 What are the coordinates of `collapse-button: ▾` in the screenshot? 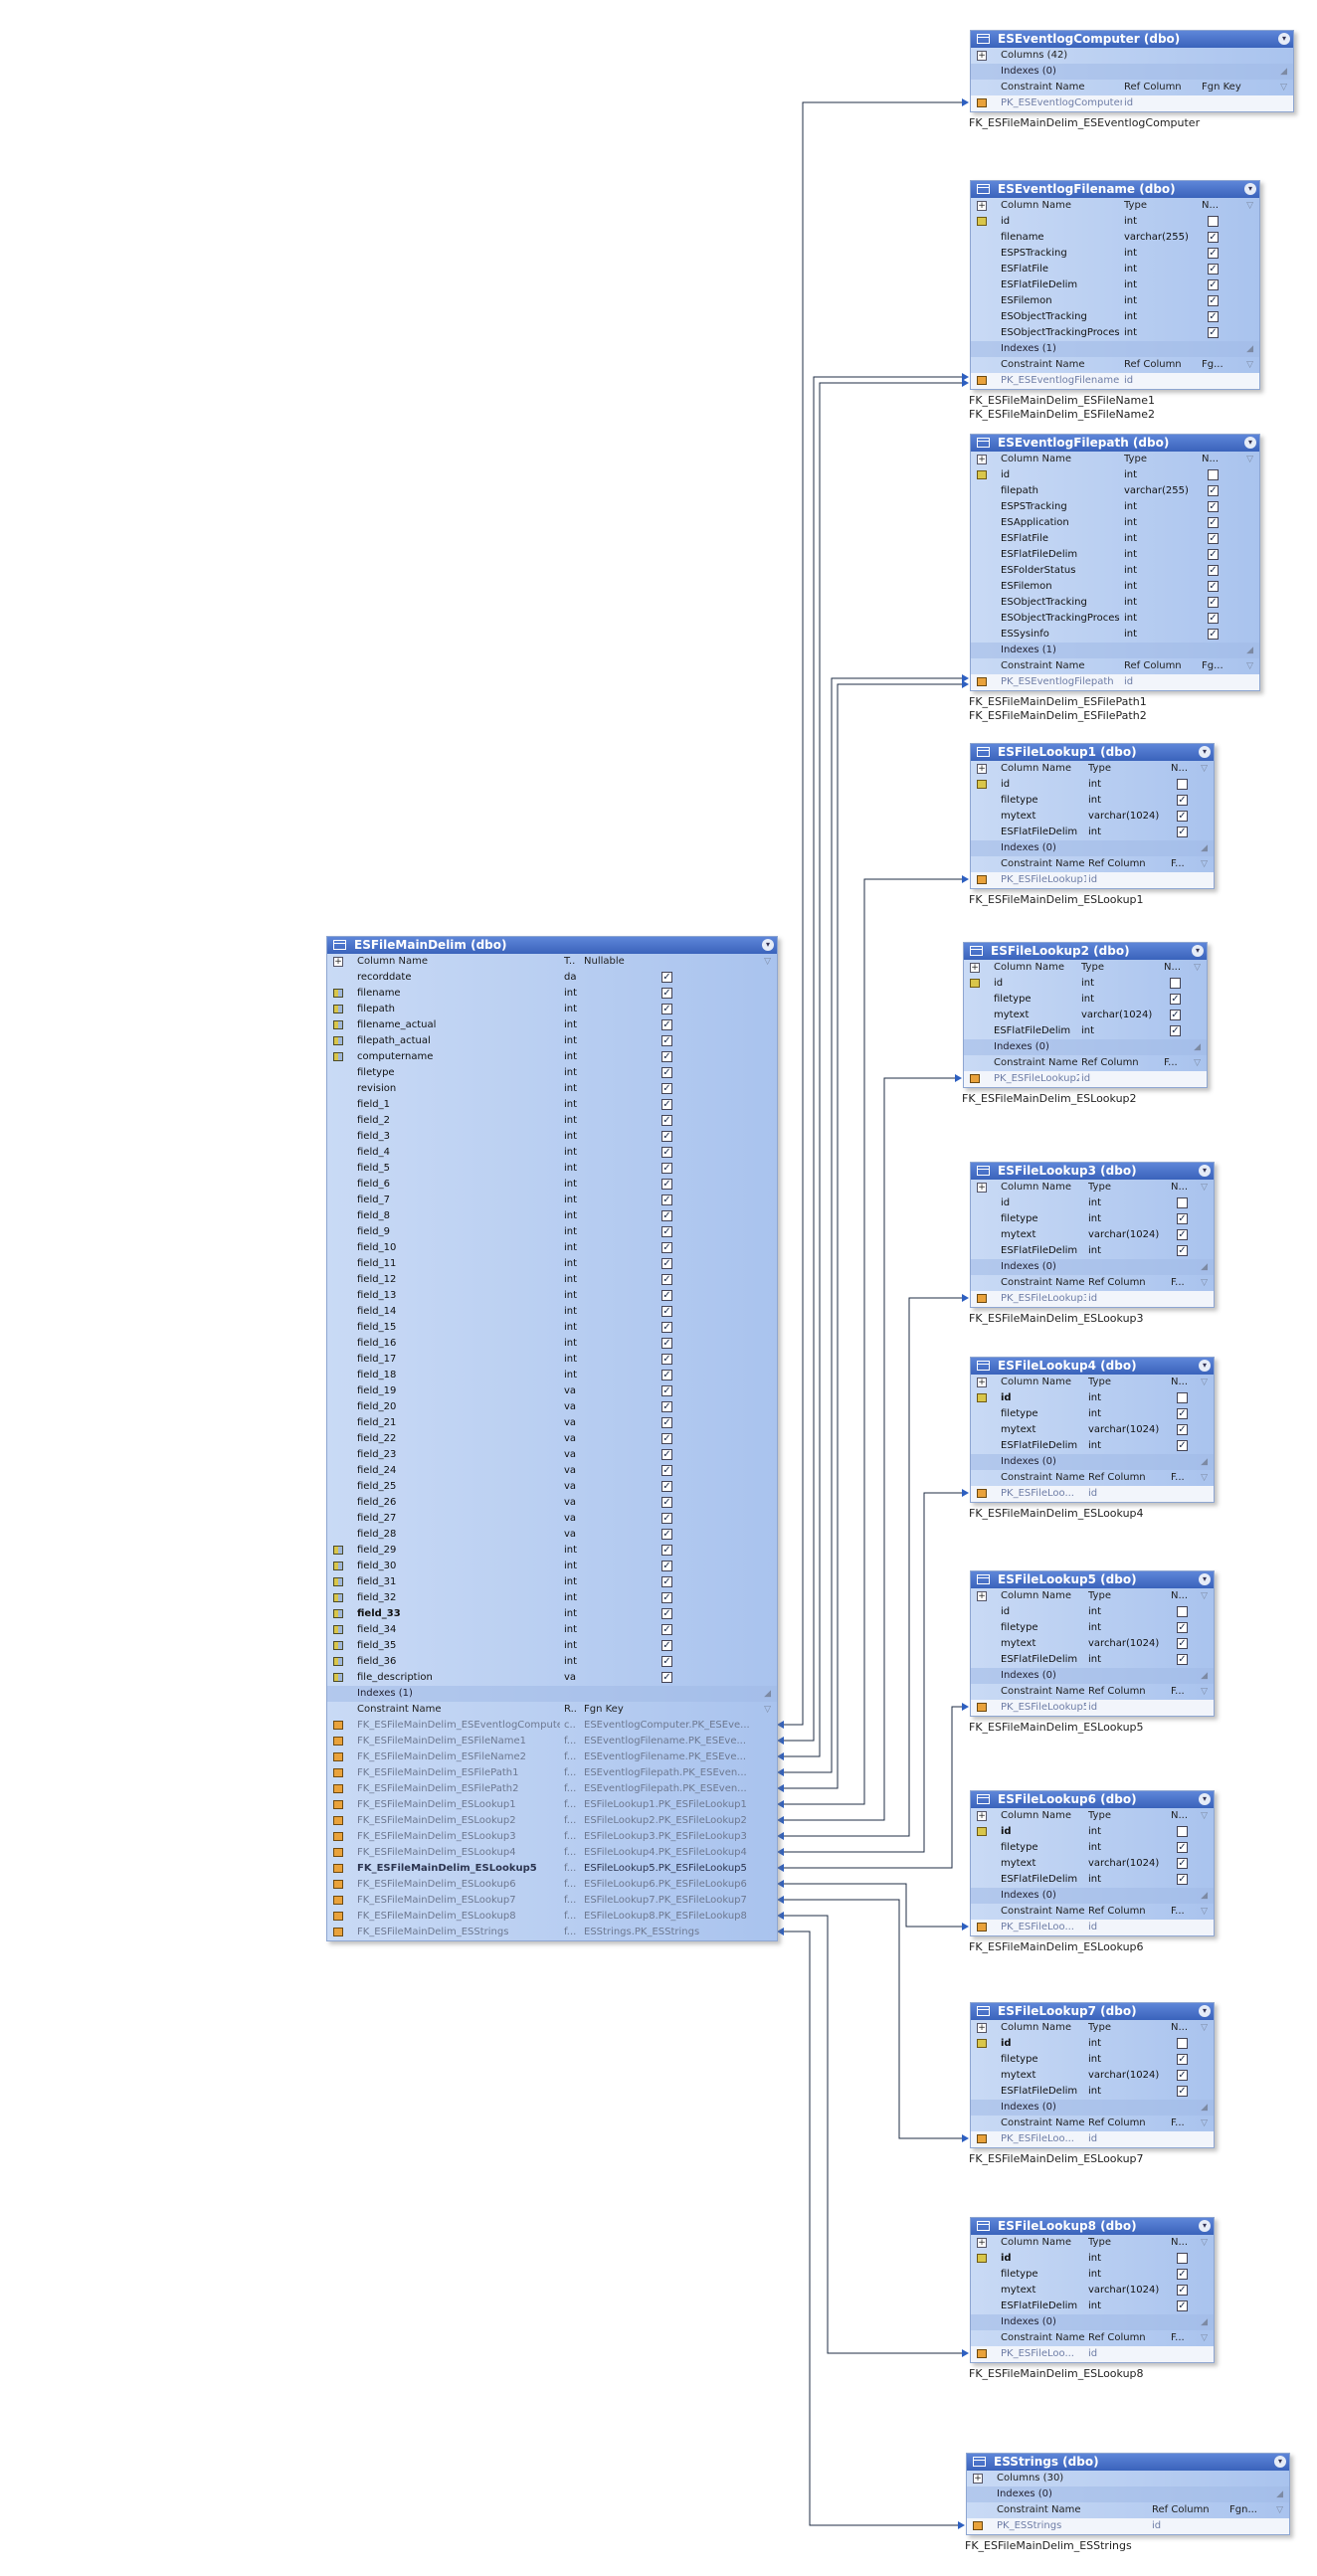 It's located at (1198, 951).